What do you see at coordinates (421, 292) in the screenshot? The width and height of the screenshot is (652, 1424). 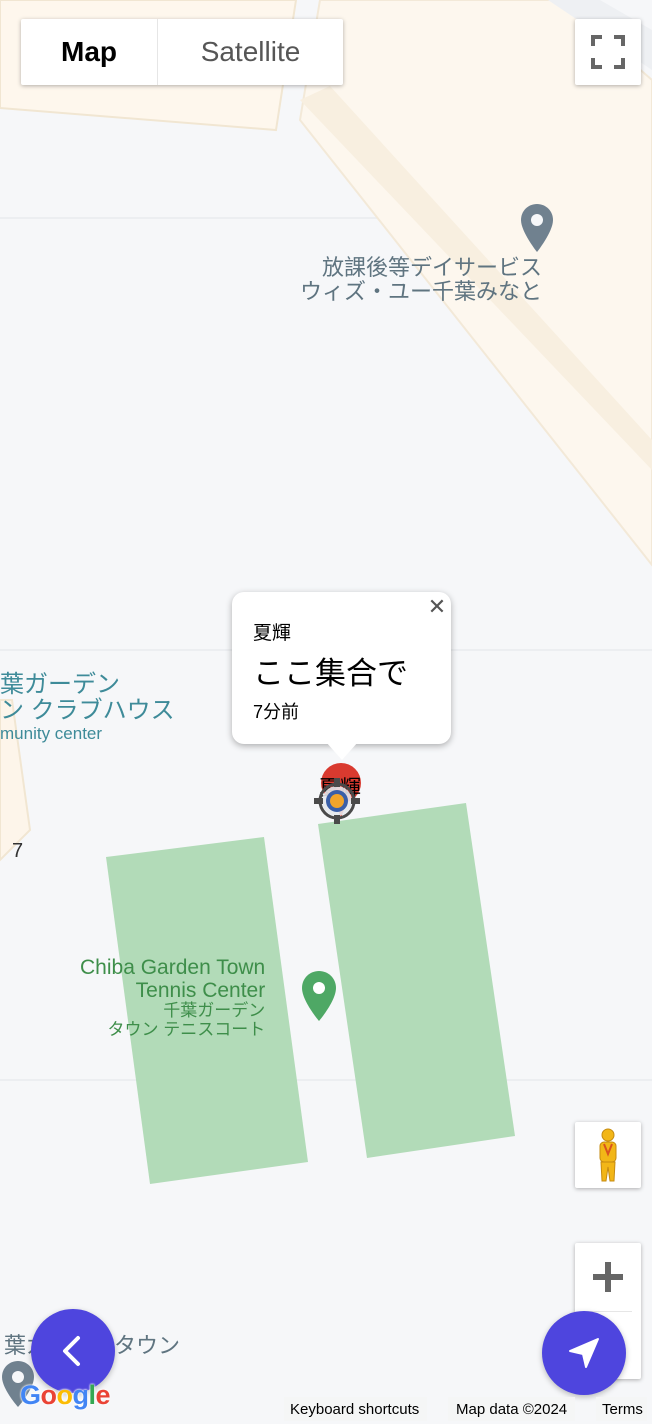 I see `poi-label-line: ウィズ・ユー千葉みなと` at bounding box center [421, 292].